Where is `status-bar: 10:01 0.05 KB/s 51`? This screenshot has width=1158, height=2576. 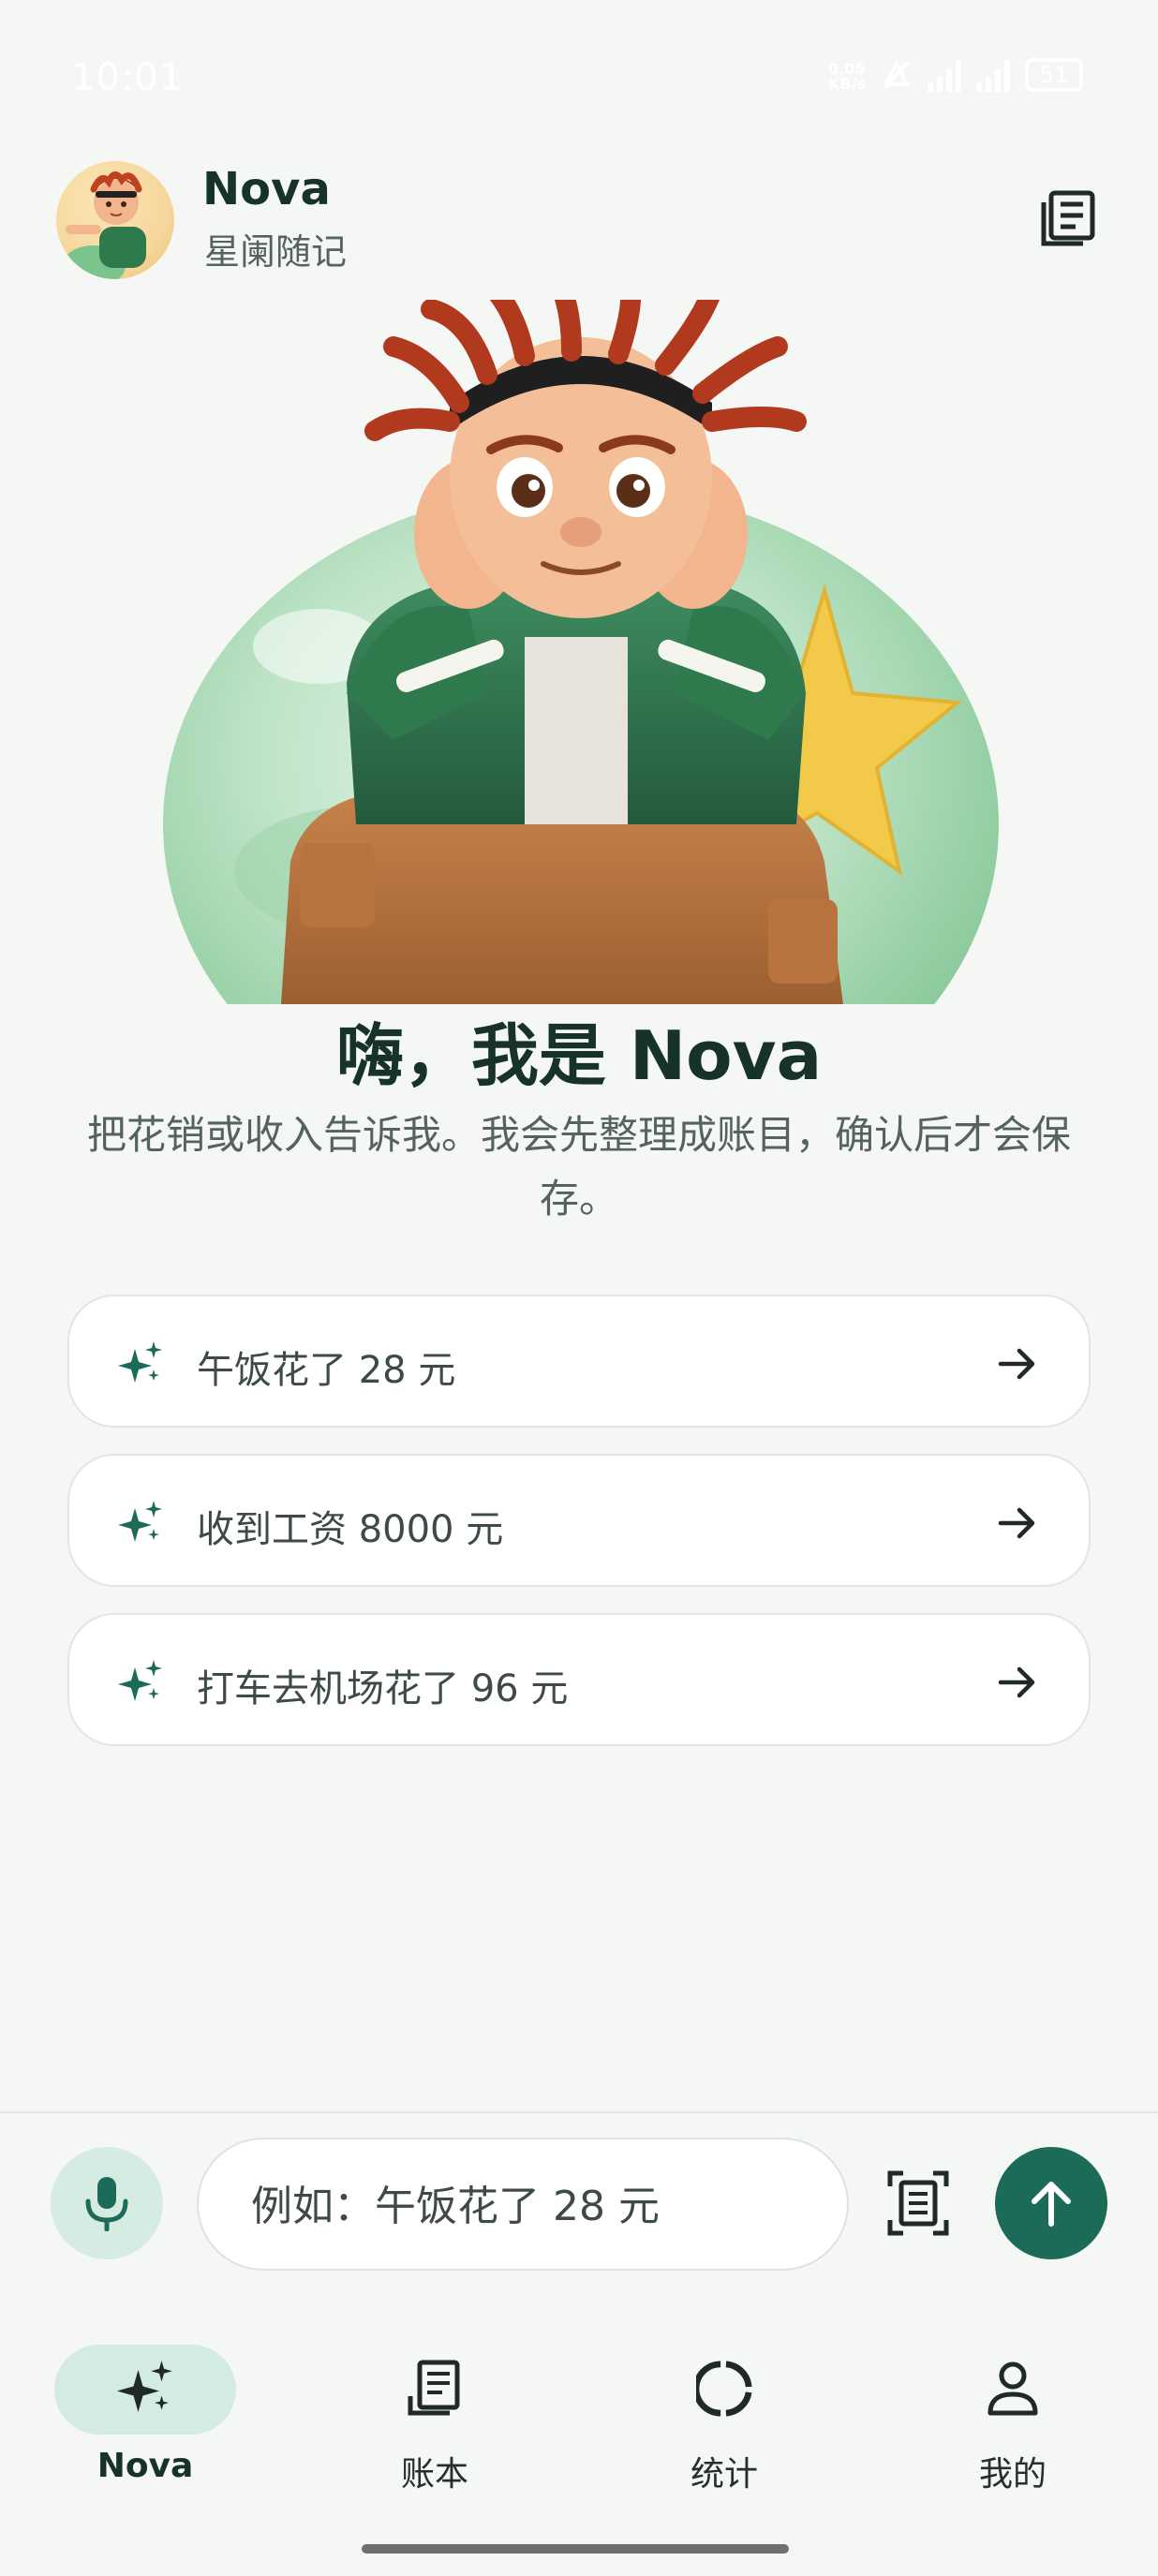
status-bar: 10:01 0.05 KB/s 51 is located at coordinates (579, 80).